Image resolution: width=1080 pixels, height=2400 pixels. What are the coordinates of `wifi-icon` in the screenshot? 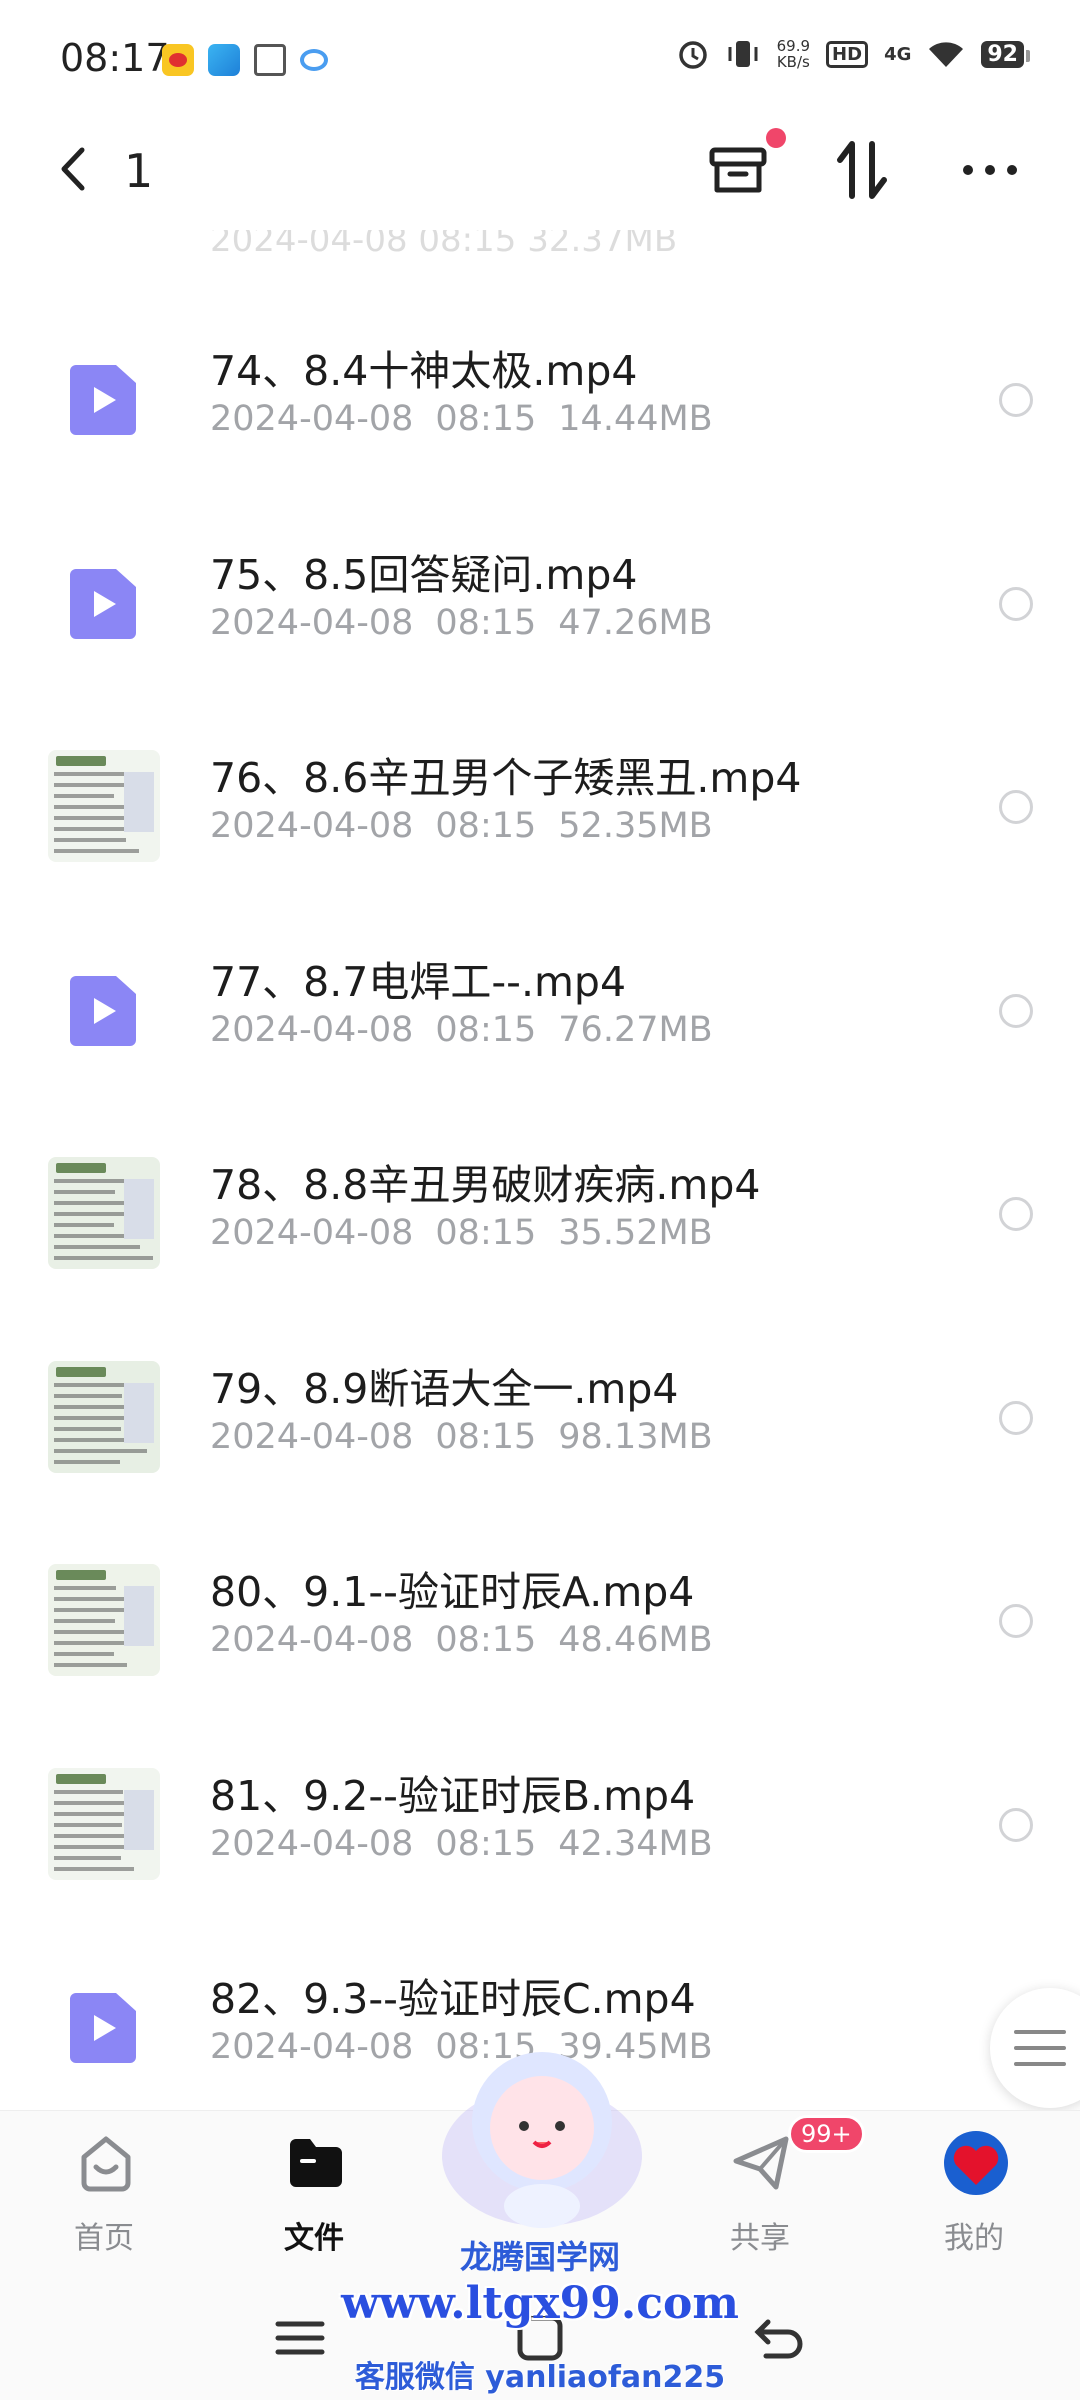 It's located at (946, 54).